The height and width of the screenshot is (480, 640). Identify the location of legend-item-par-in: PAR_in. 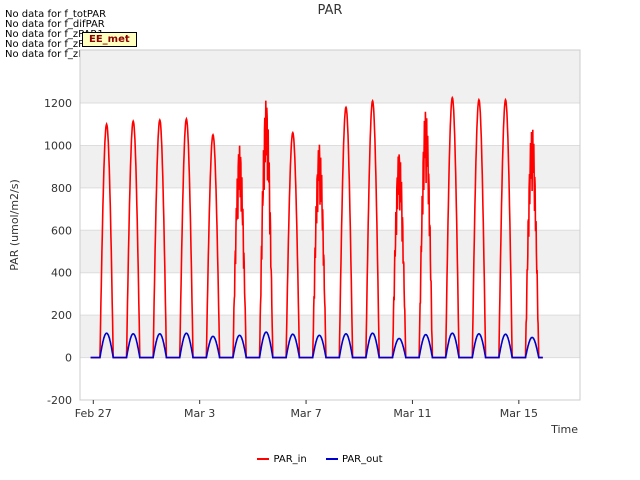
(282, 459).